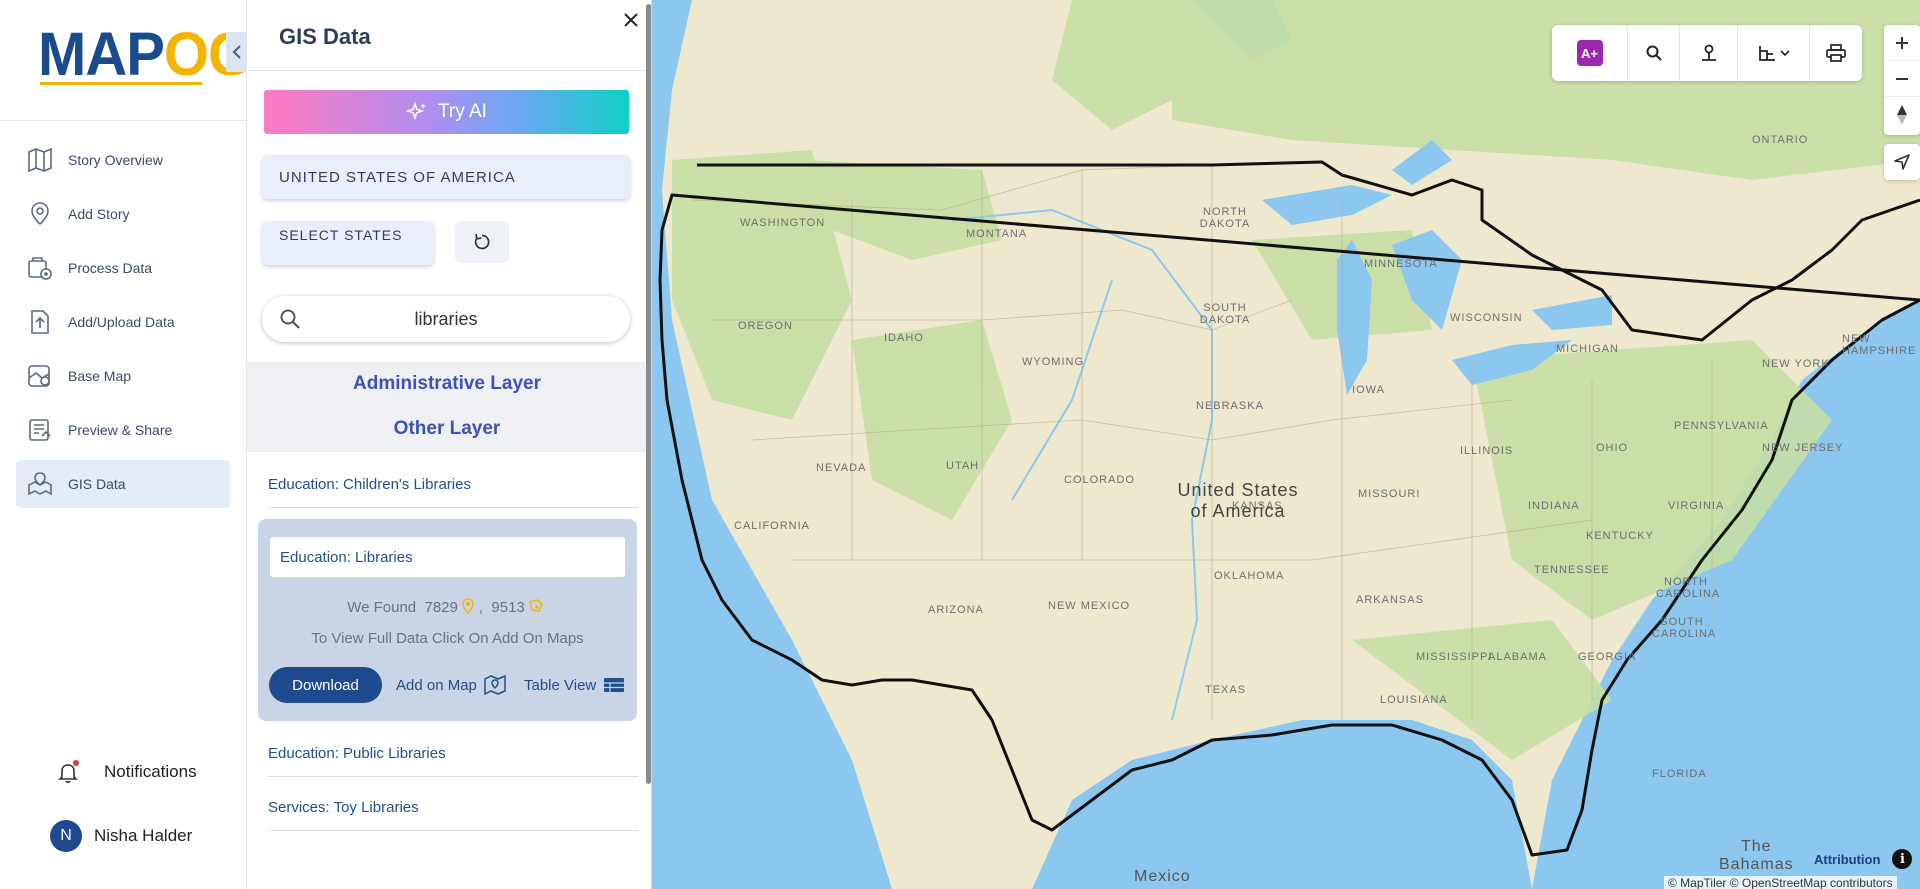  I want to click on map-label-mexico: Mexico, so click(1162, 876).